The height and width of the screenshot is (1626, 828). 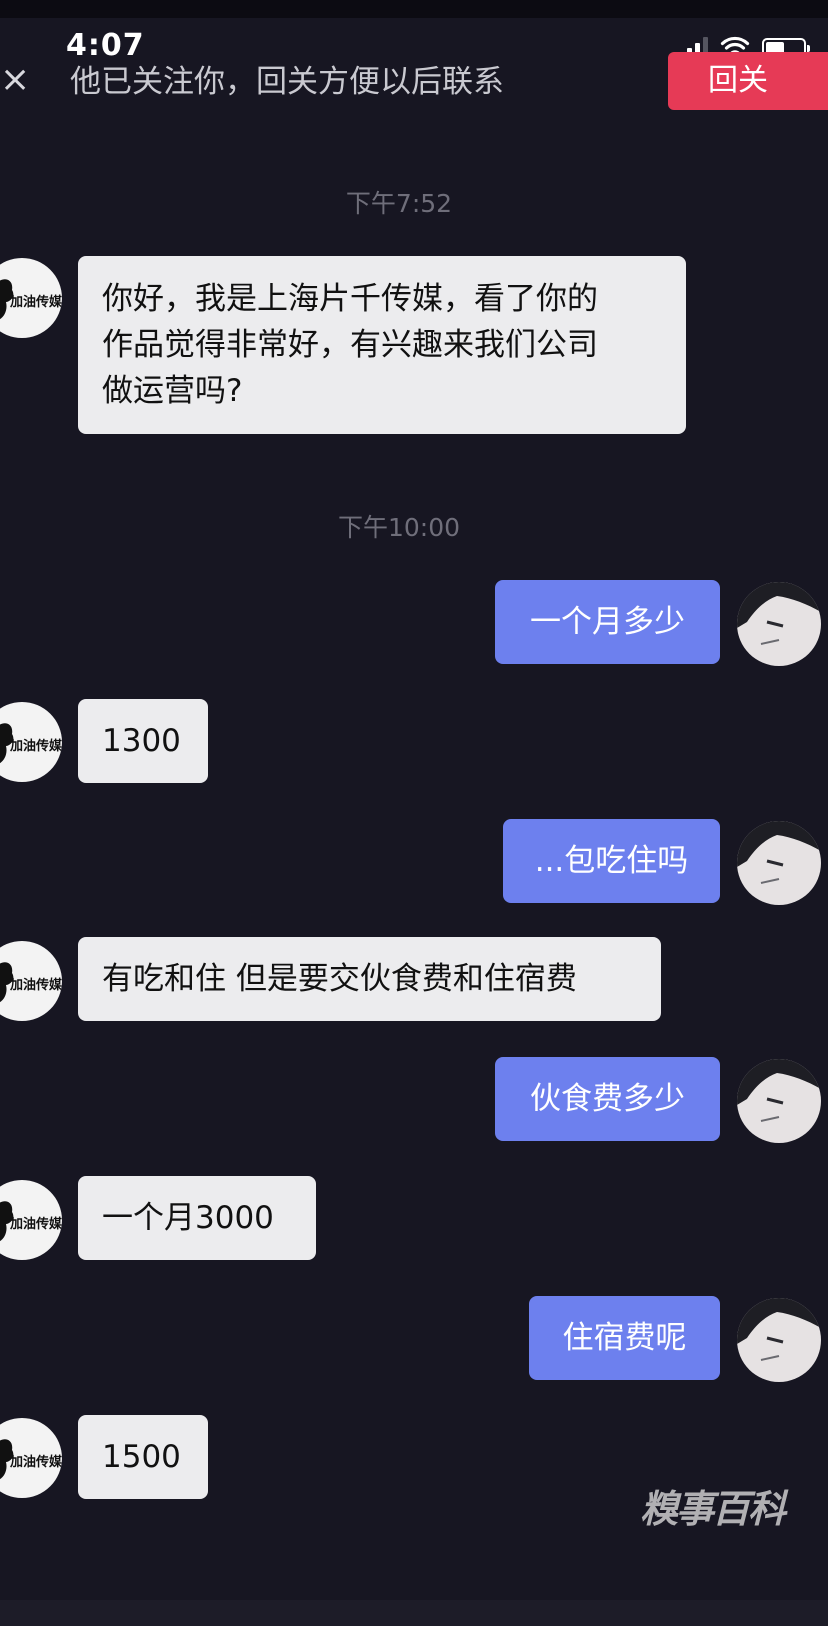 What do you see at coordinates (607, 622) in the screenshot?
I see `outgoing-message-bubble: 一个月多少` at bounding box center [607, 622].